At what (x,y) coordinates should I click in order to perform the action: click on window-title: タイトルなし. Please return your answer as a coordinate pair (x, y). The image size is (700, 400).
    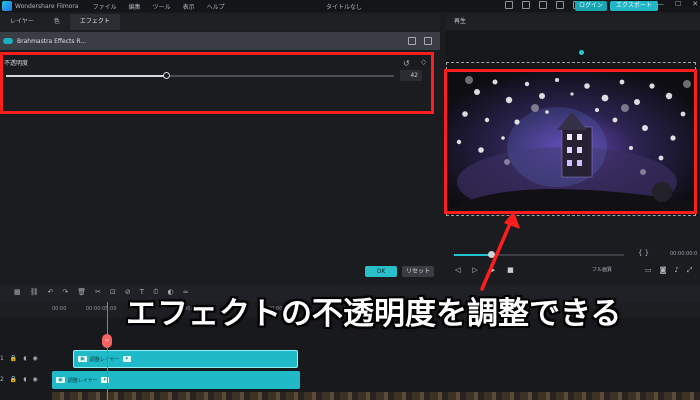
    Looking at the image, I should click on (344, 7).